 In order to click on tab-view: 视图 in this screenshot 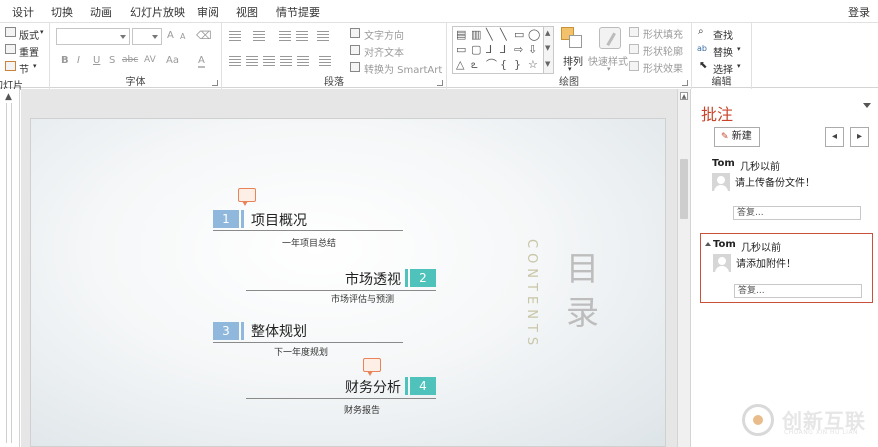, I will do `click(247, 12)`.